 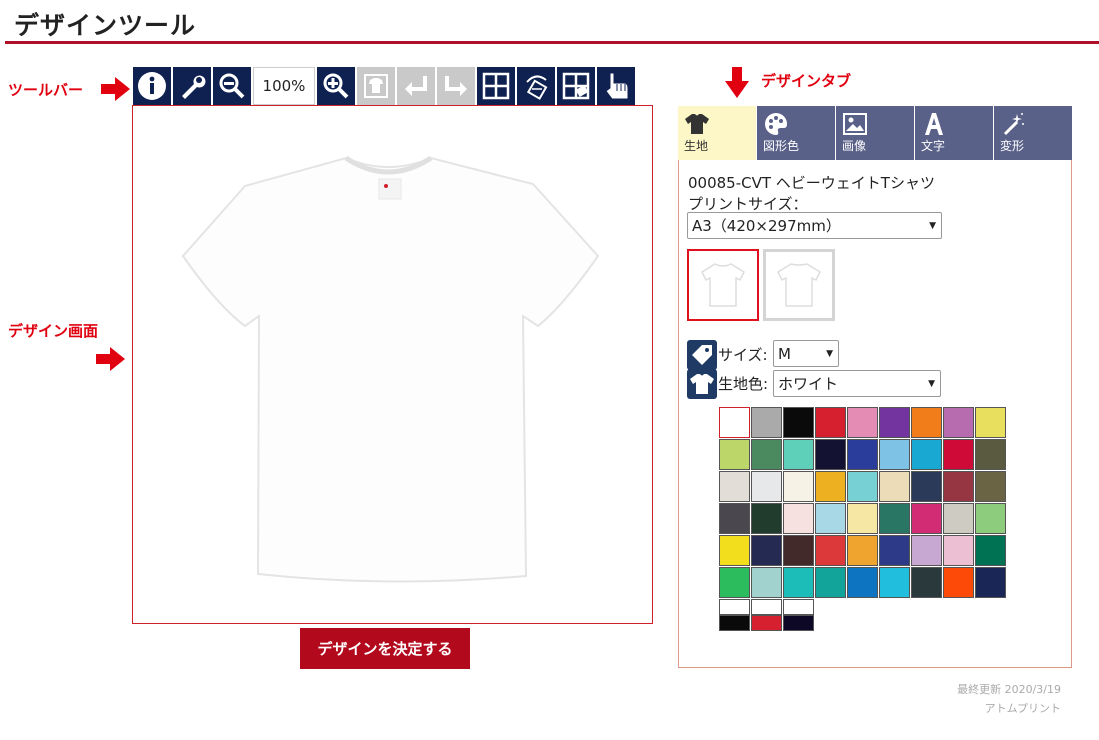 I want to click on pointer-button, so click(x=616, y=86).